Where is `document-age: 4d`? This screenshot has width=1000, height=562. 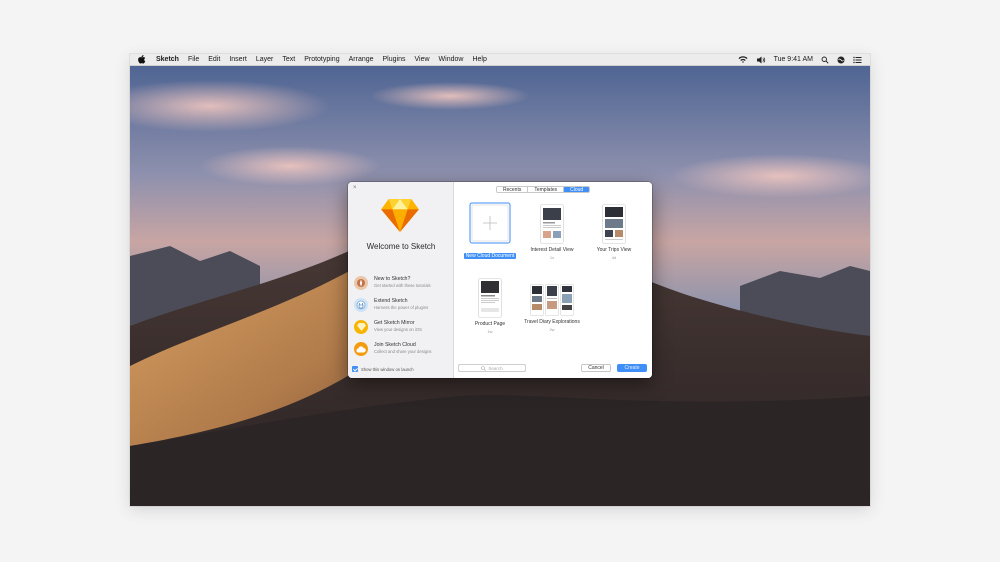
document-age: 4d is located at coordinates (614, 257).